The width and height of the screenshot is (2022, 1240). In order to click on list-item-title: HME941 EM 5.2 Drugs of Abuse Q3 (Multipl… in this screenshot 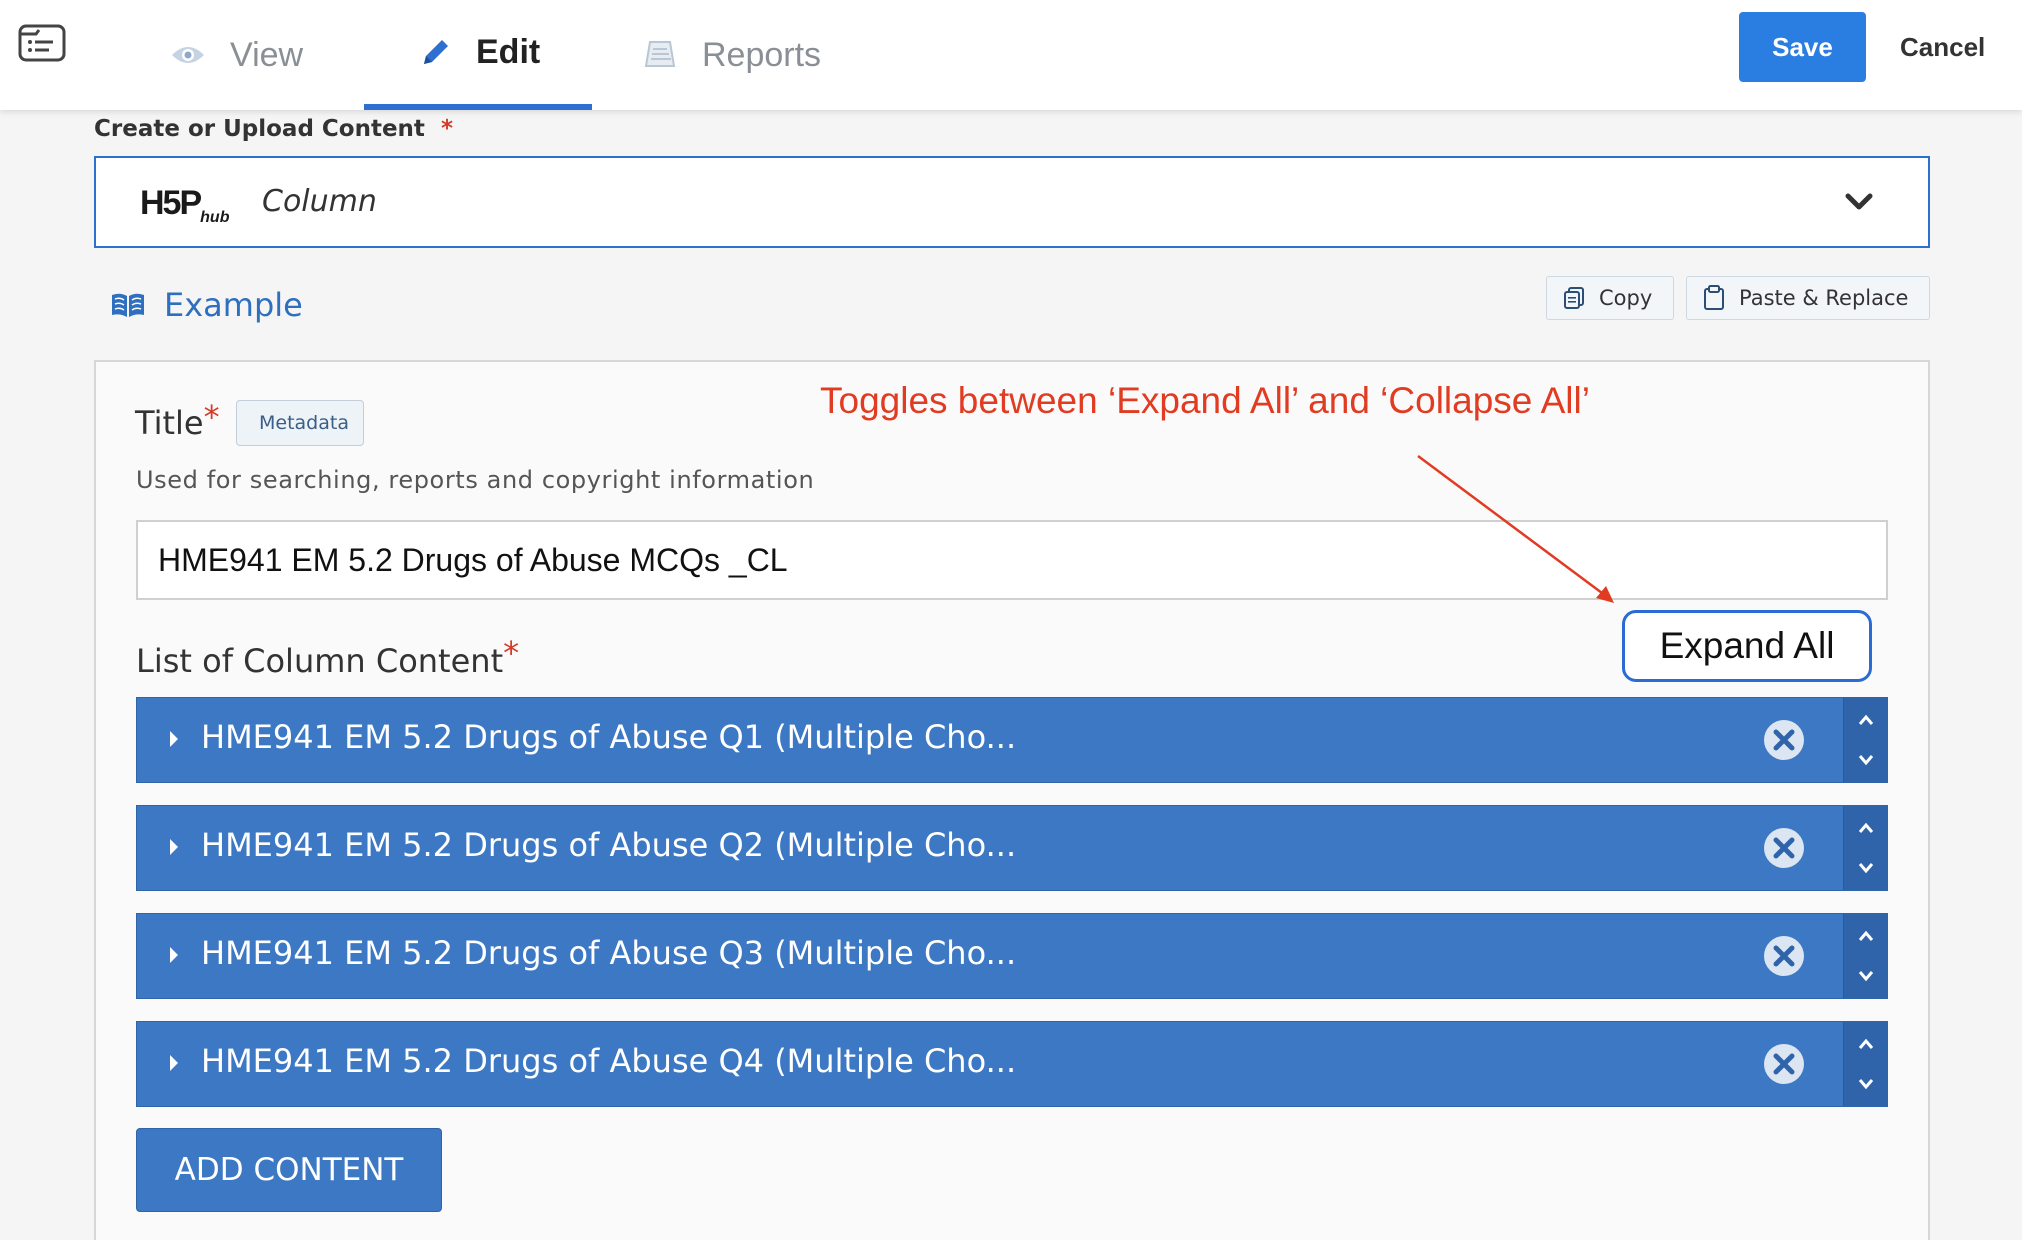, I will do `click(609, 953)`.